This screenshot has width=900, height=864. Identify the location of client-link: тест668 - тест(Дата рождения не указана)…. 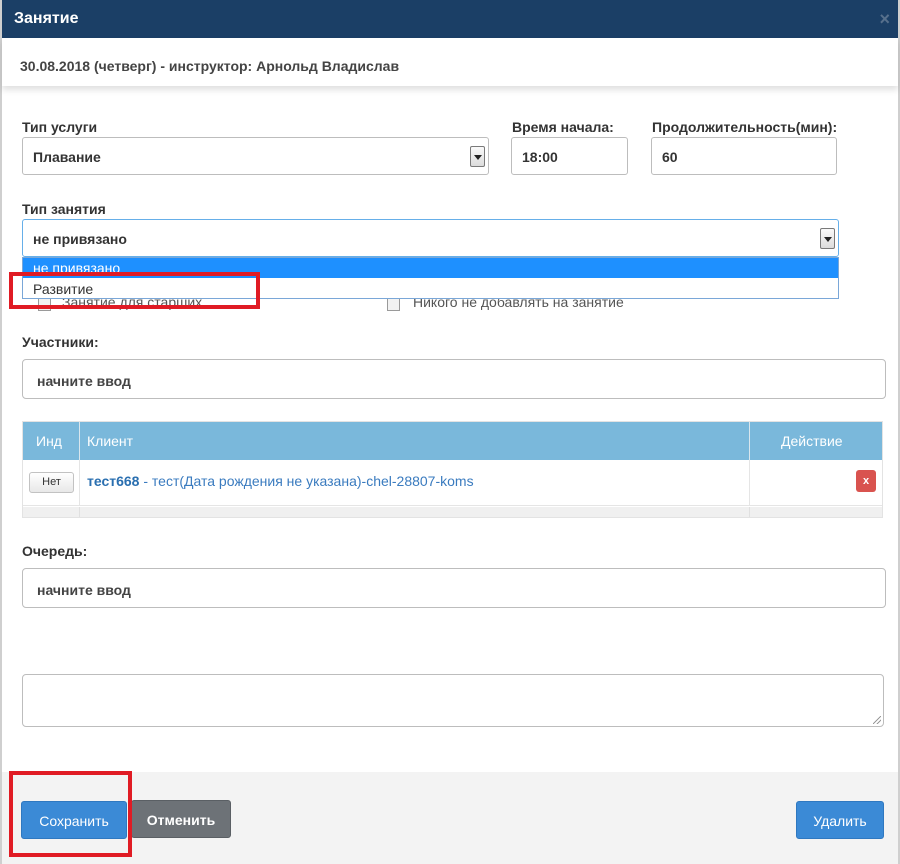
(280, 481).